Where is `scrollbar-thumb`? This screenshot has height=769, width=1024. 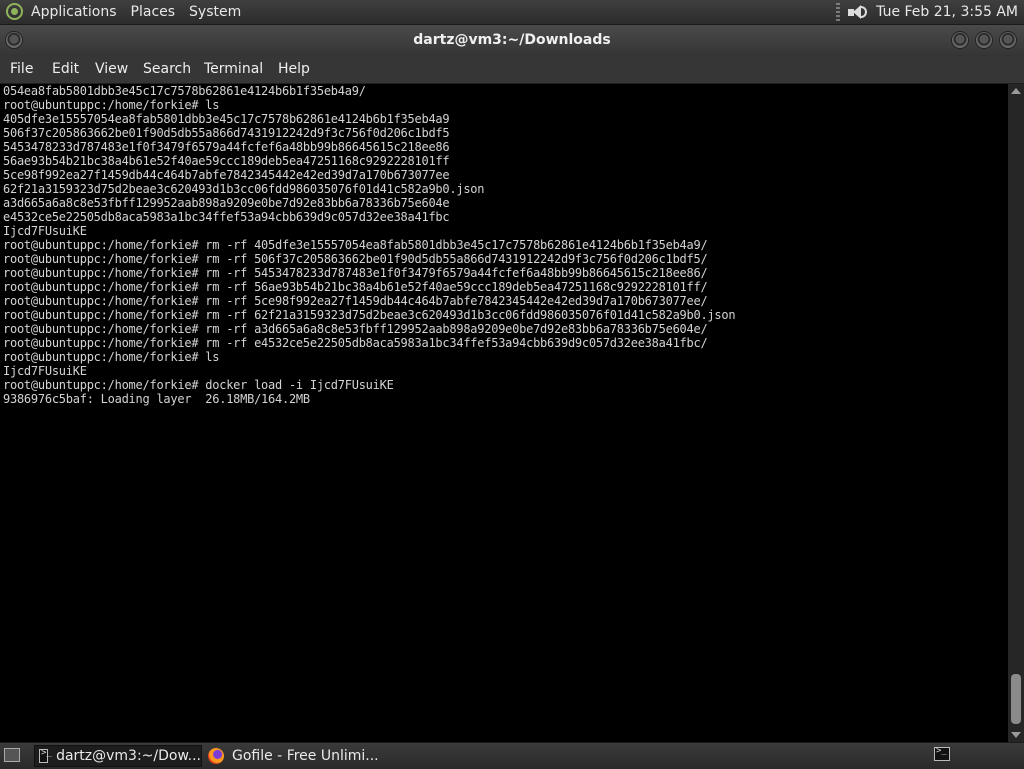 scrollbar-thumb is located at coordinates (1016, 699).